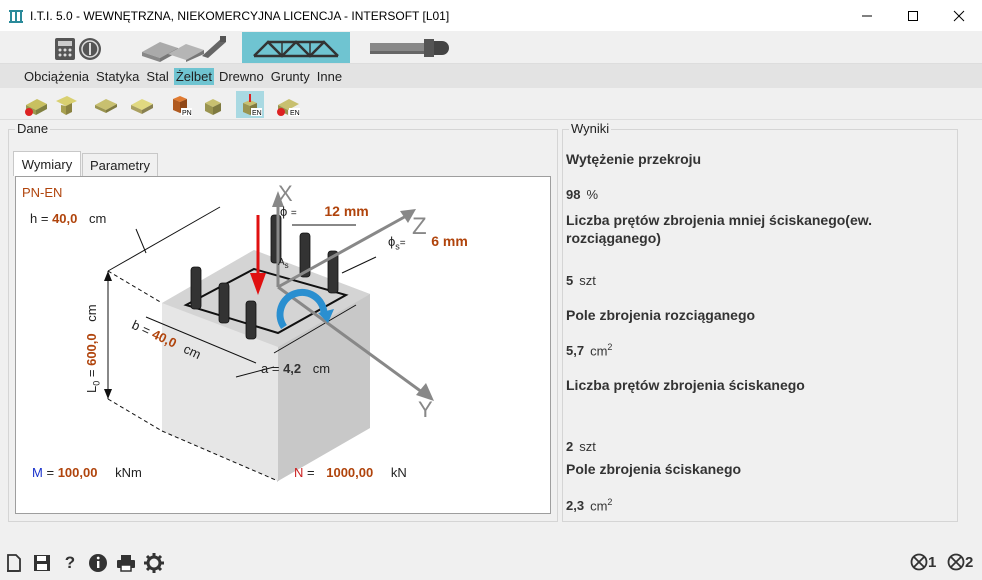 The height and width of the screenshot is (580, 982). What do you see at coordinates (932, 562) in the screenshot?
I see `counter-1-value: 1` at bounding box center [932, 562].